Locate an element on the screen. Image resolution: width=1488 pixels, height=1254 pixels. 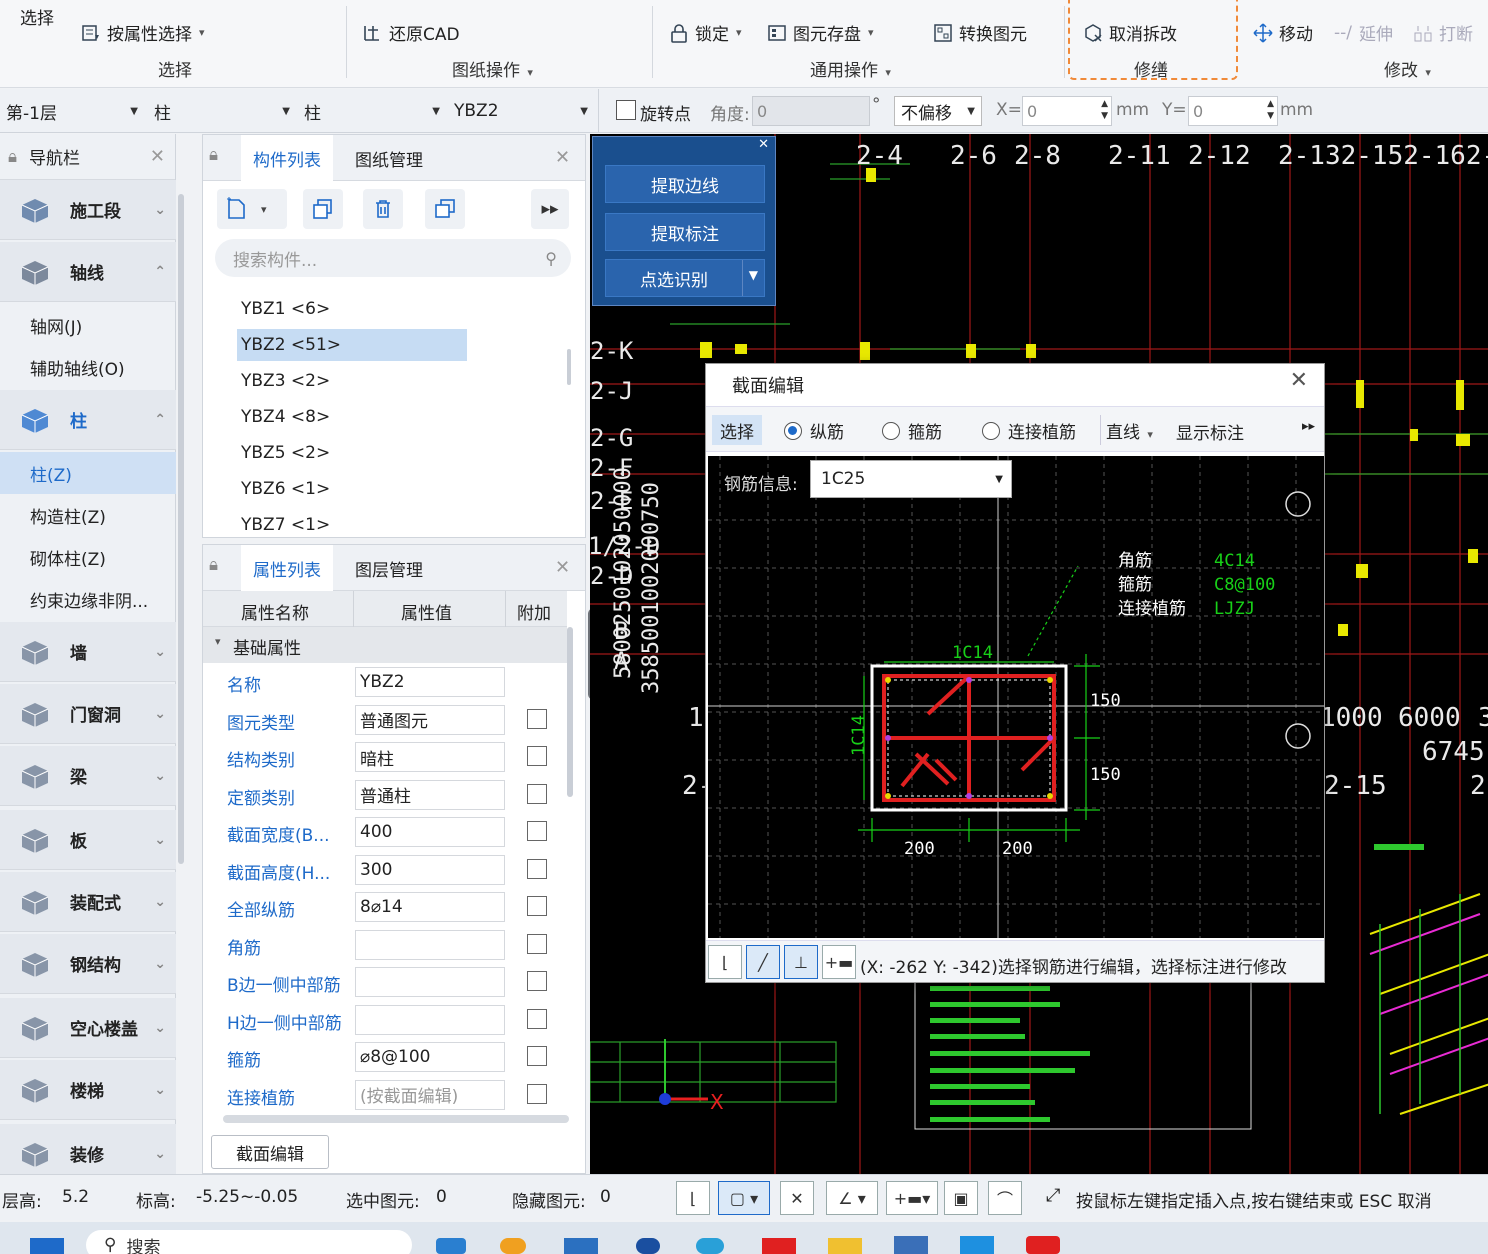
property-value: ⌀8@100 is located at coordinates (430, 1057).